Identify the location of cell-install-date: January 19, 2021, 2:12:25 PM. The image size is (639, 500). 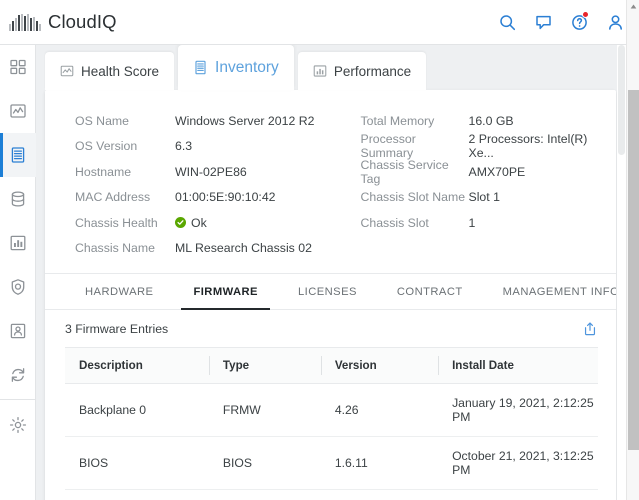
(518, 494).